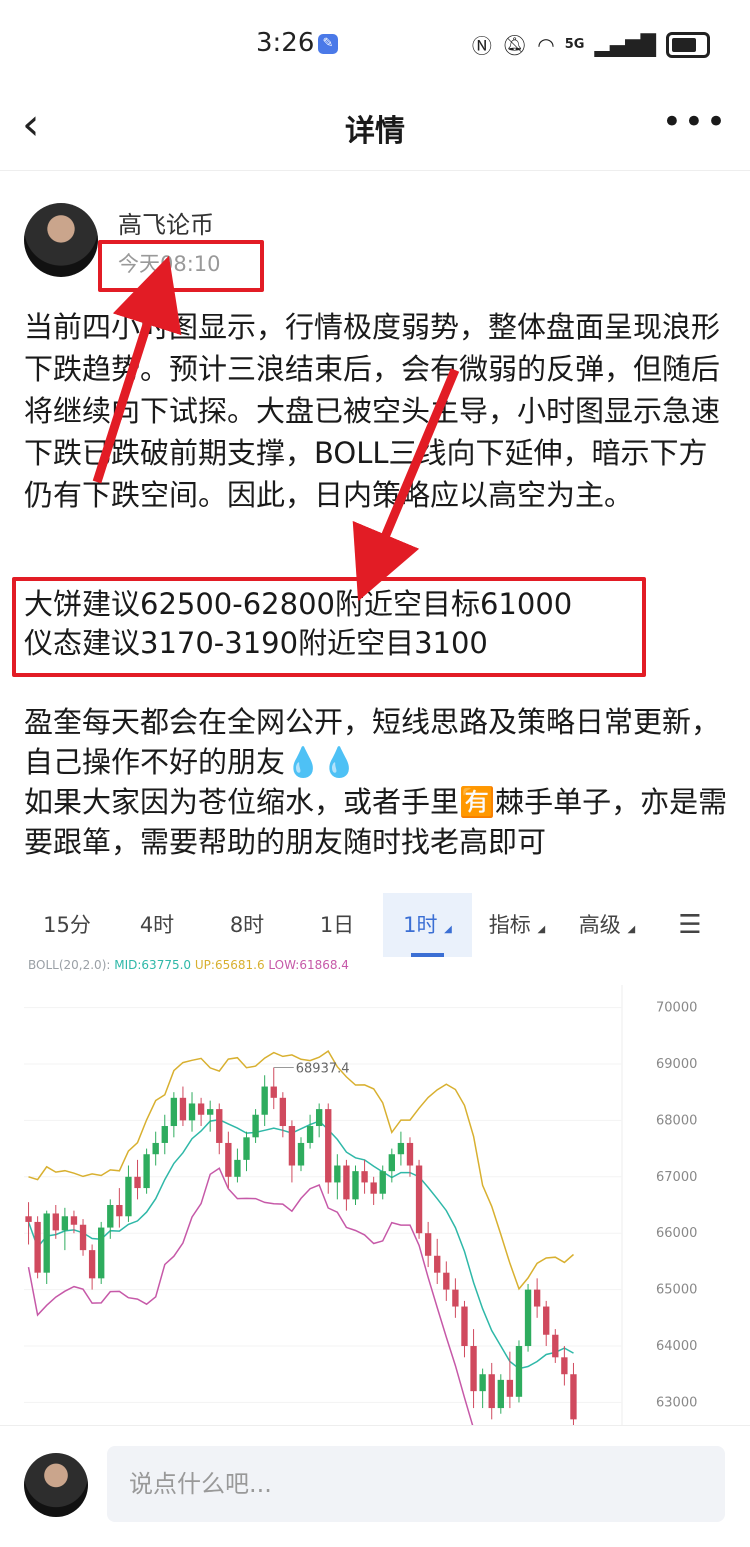 Image resolution: width=750 pixels, height=1547 pixels. Describe the element at coordinates (420, 925) in the screenshot. I see `tab-1h-label: 1时` at that location.